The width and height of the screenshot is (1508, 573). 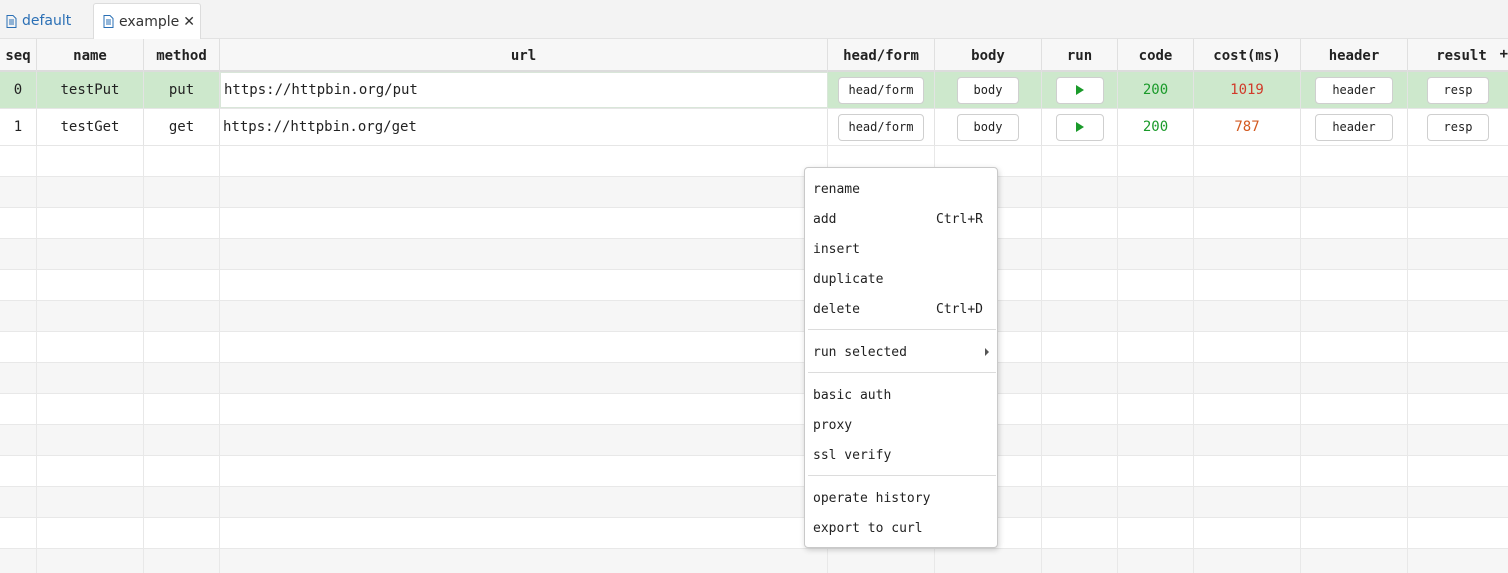 What do you see at coordinates (48, 21) in the screenshot?
I see `tab-default: default` at bounding box center [48, 21].